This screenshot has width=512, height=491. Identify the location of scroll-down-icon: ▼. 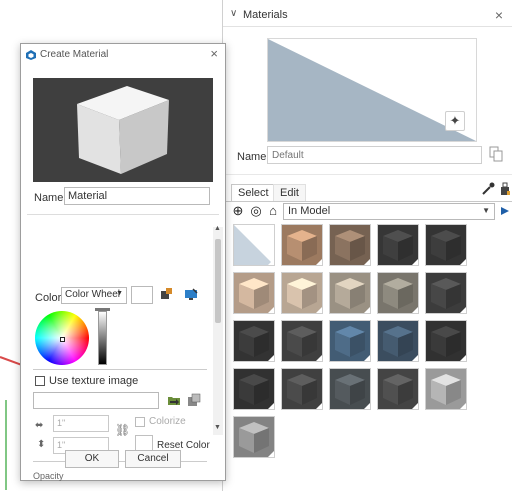
(217, 427).